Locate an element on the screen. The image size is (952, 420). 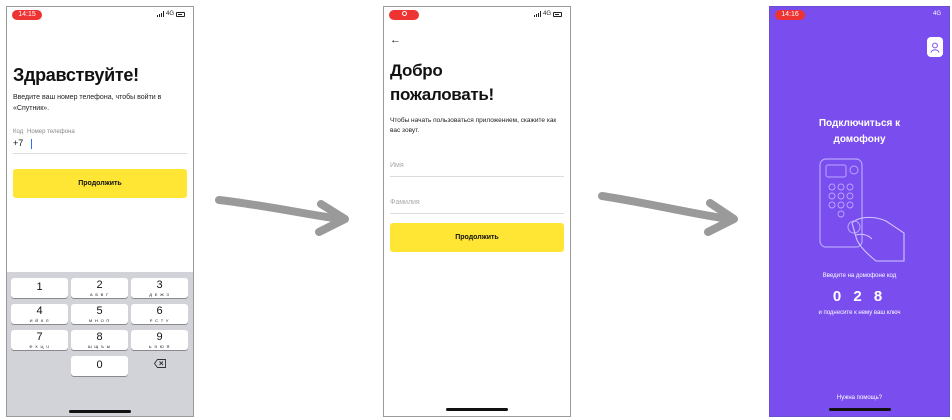
key-5: 5М Н О П is located at coordinates (99, 314).